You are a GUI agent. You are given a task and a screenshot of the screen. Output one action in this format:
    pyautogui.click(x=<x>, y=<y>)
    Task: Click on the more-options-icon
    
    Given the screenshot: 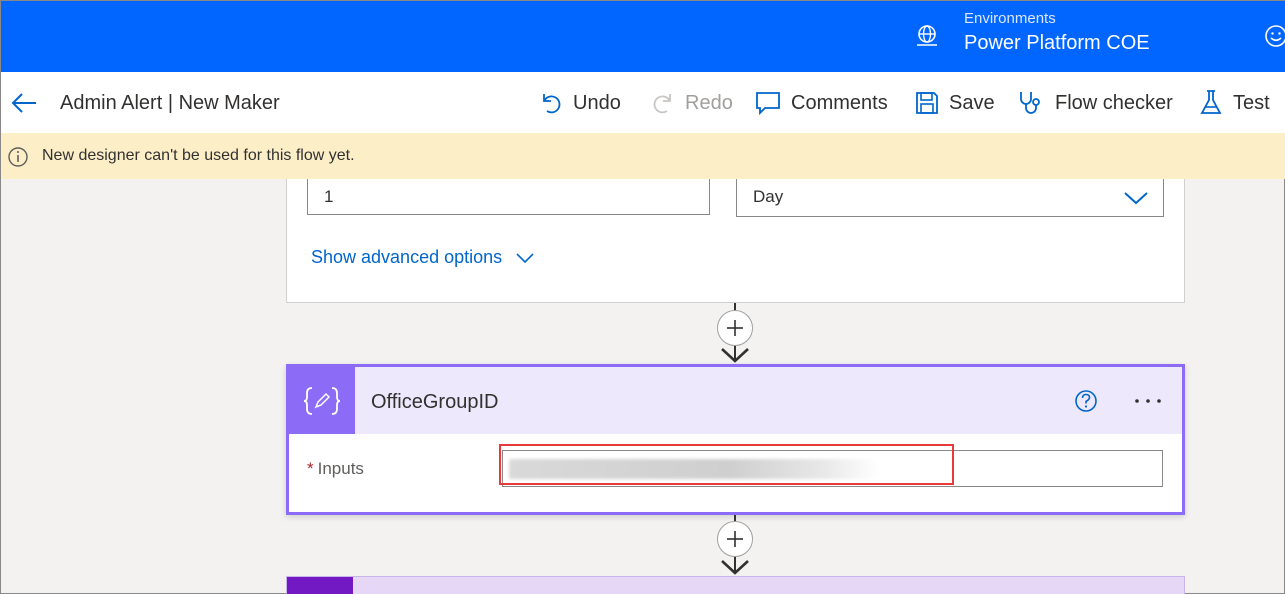 What is the action you would take?
    pyautogui.click(x=1148, y=401)
    